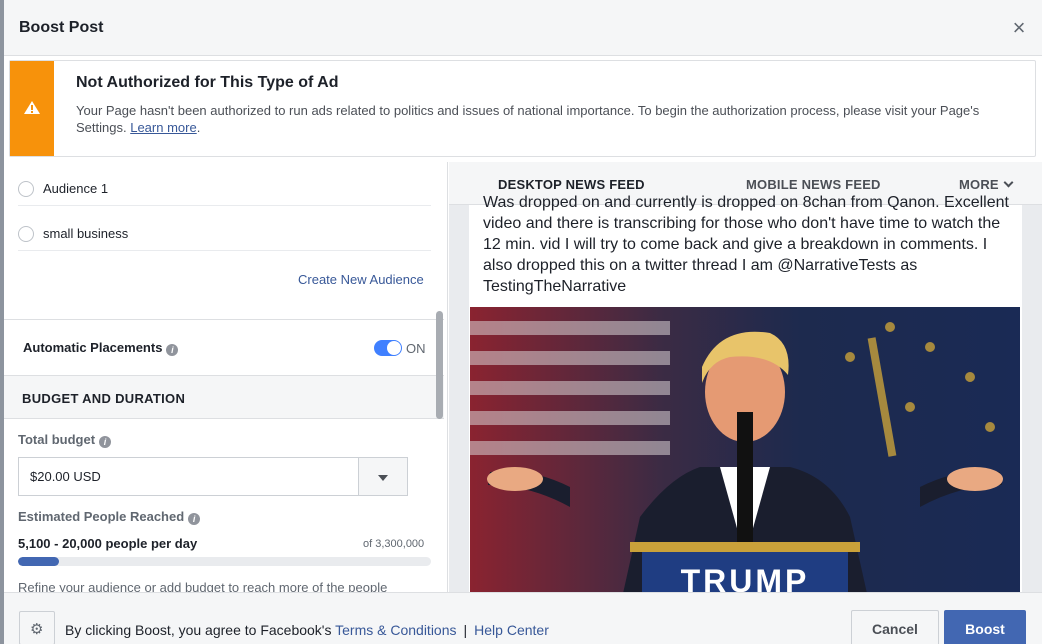 The height and width of the screenshot is (644, 1042). Describe the element at coordinates (395, 630) in the screenshot. I see `terms-conditions-link: Terms & Conditions` at that location.